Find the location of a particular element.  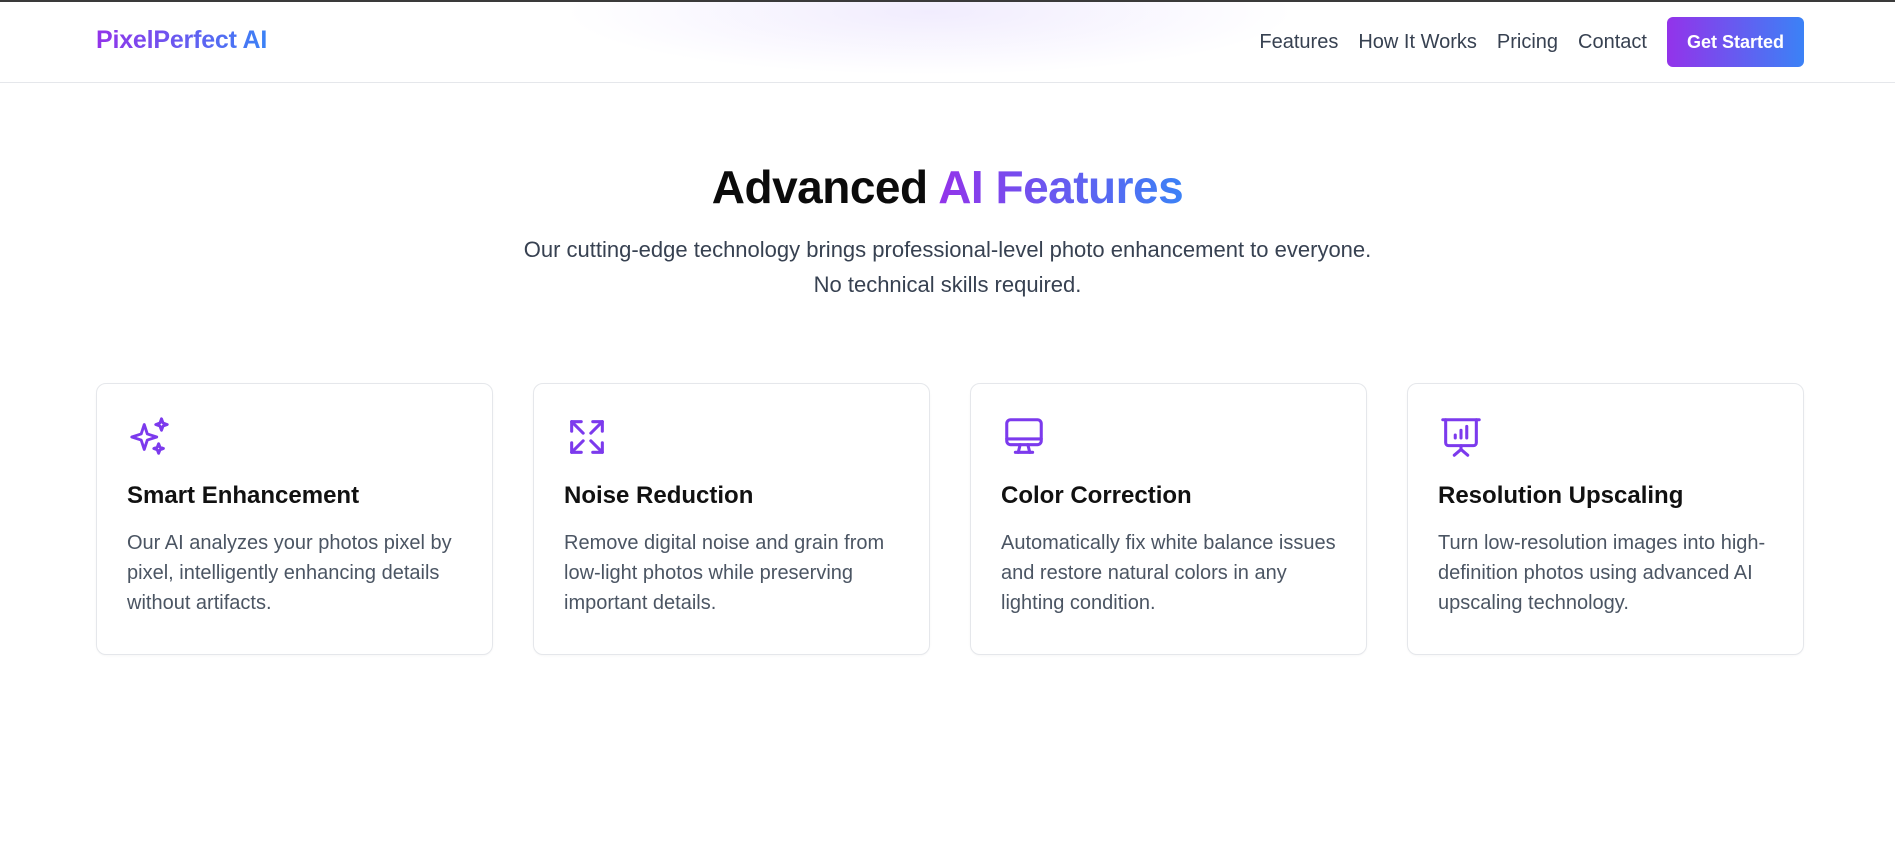

nav-link-contact: Contact is located at coordinates (1612, 42).